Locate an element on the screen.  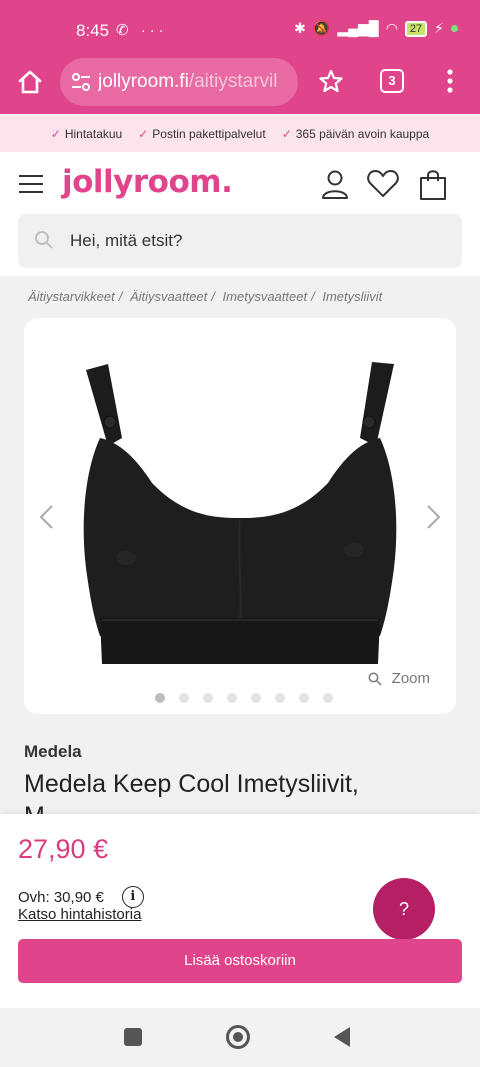
product-title-continued: M is located at coordinates (34, 808).